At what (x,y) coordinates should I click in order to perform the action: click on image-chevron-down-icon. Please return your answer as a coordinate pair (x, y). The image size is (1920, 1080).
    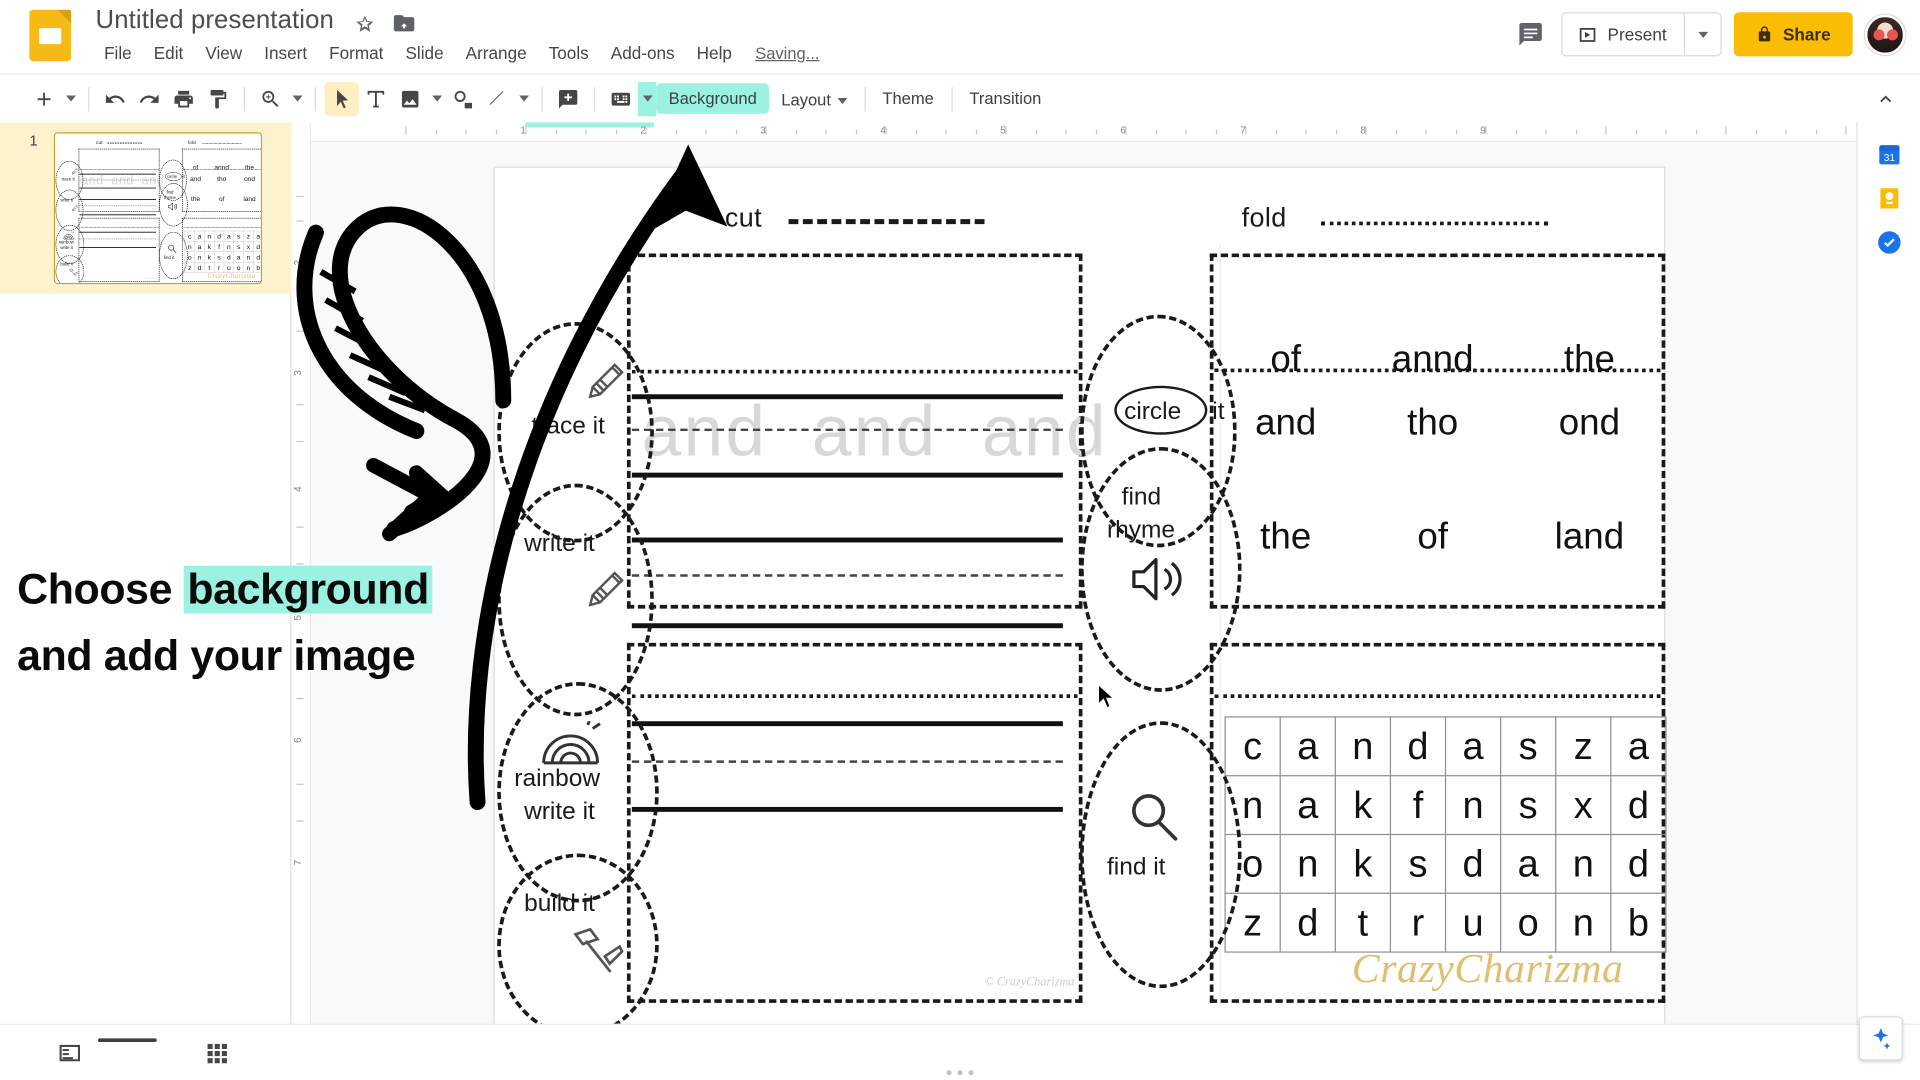
    Looking at the image, I should click on (436, 98).